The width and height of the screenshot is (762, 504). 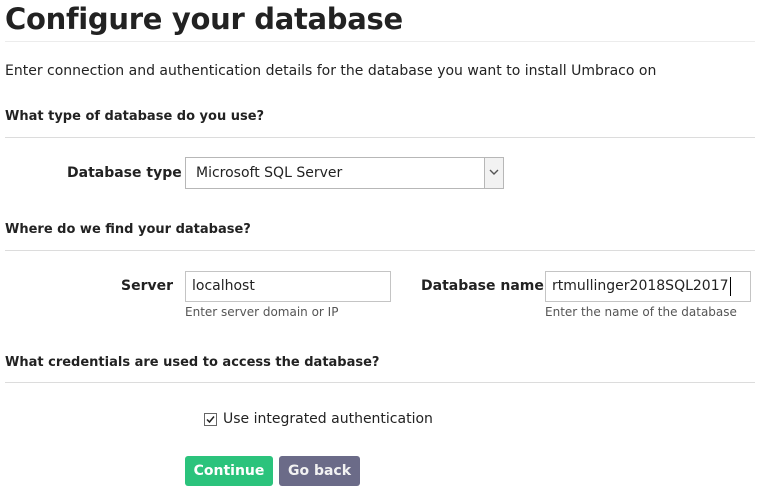 What do you see at coordinates (128, 229) in the screenshot?
I see `section-heading-location: Where do we find your database?` at bounding box center [128, 229].